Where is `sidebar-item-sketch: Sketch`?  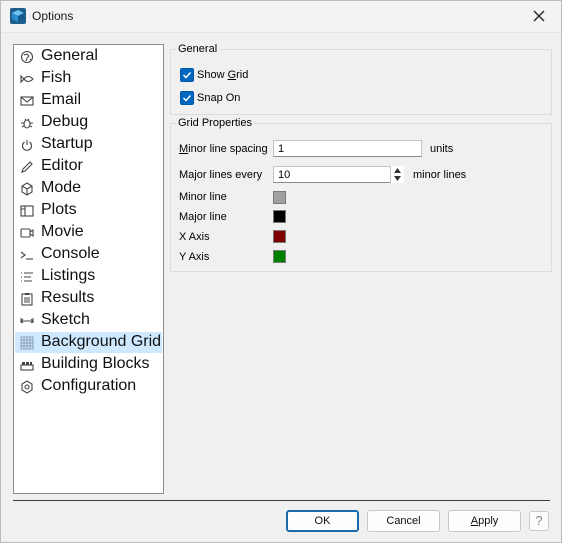 sidebar-item-sketch: Sketch is located at coordinates (88, 320).